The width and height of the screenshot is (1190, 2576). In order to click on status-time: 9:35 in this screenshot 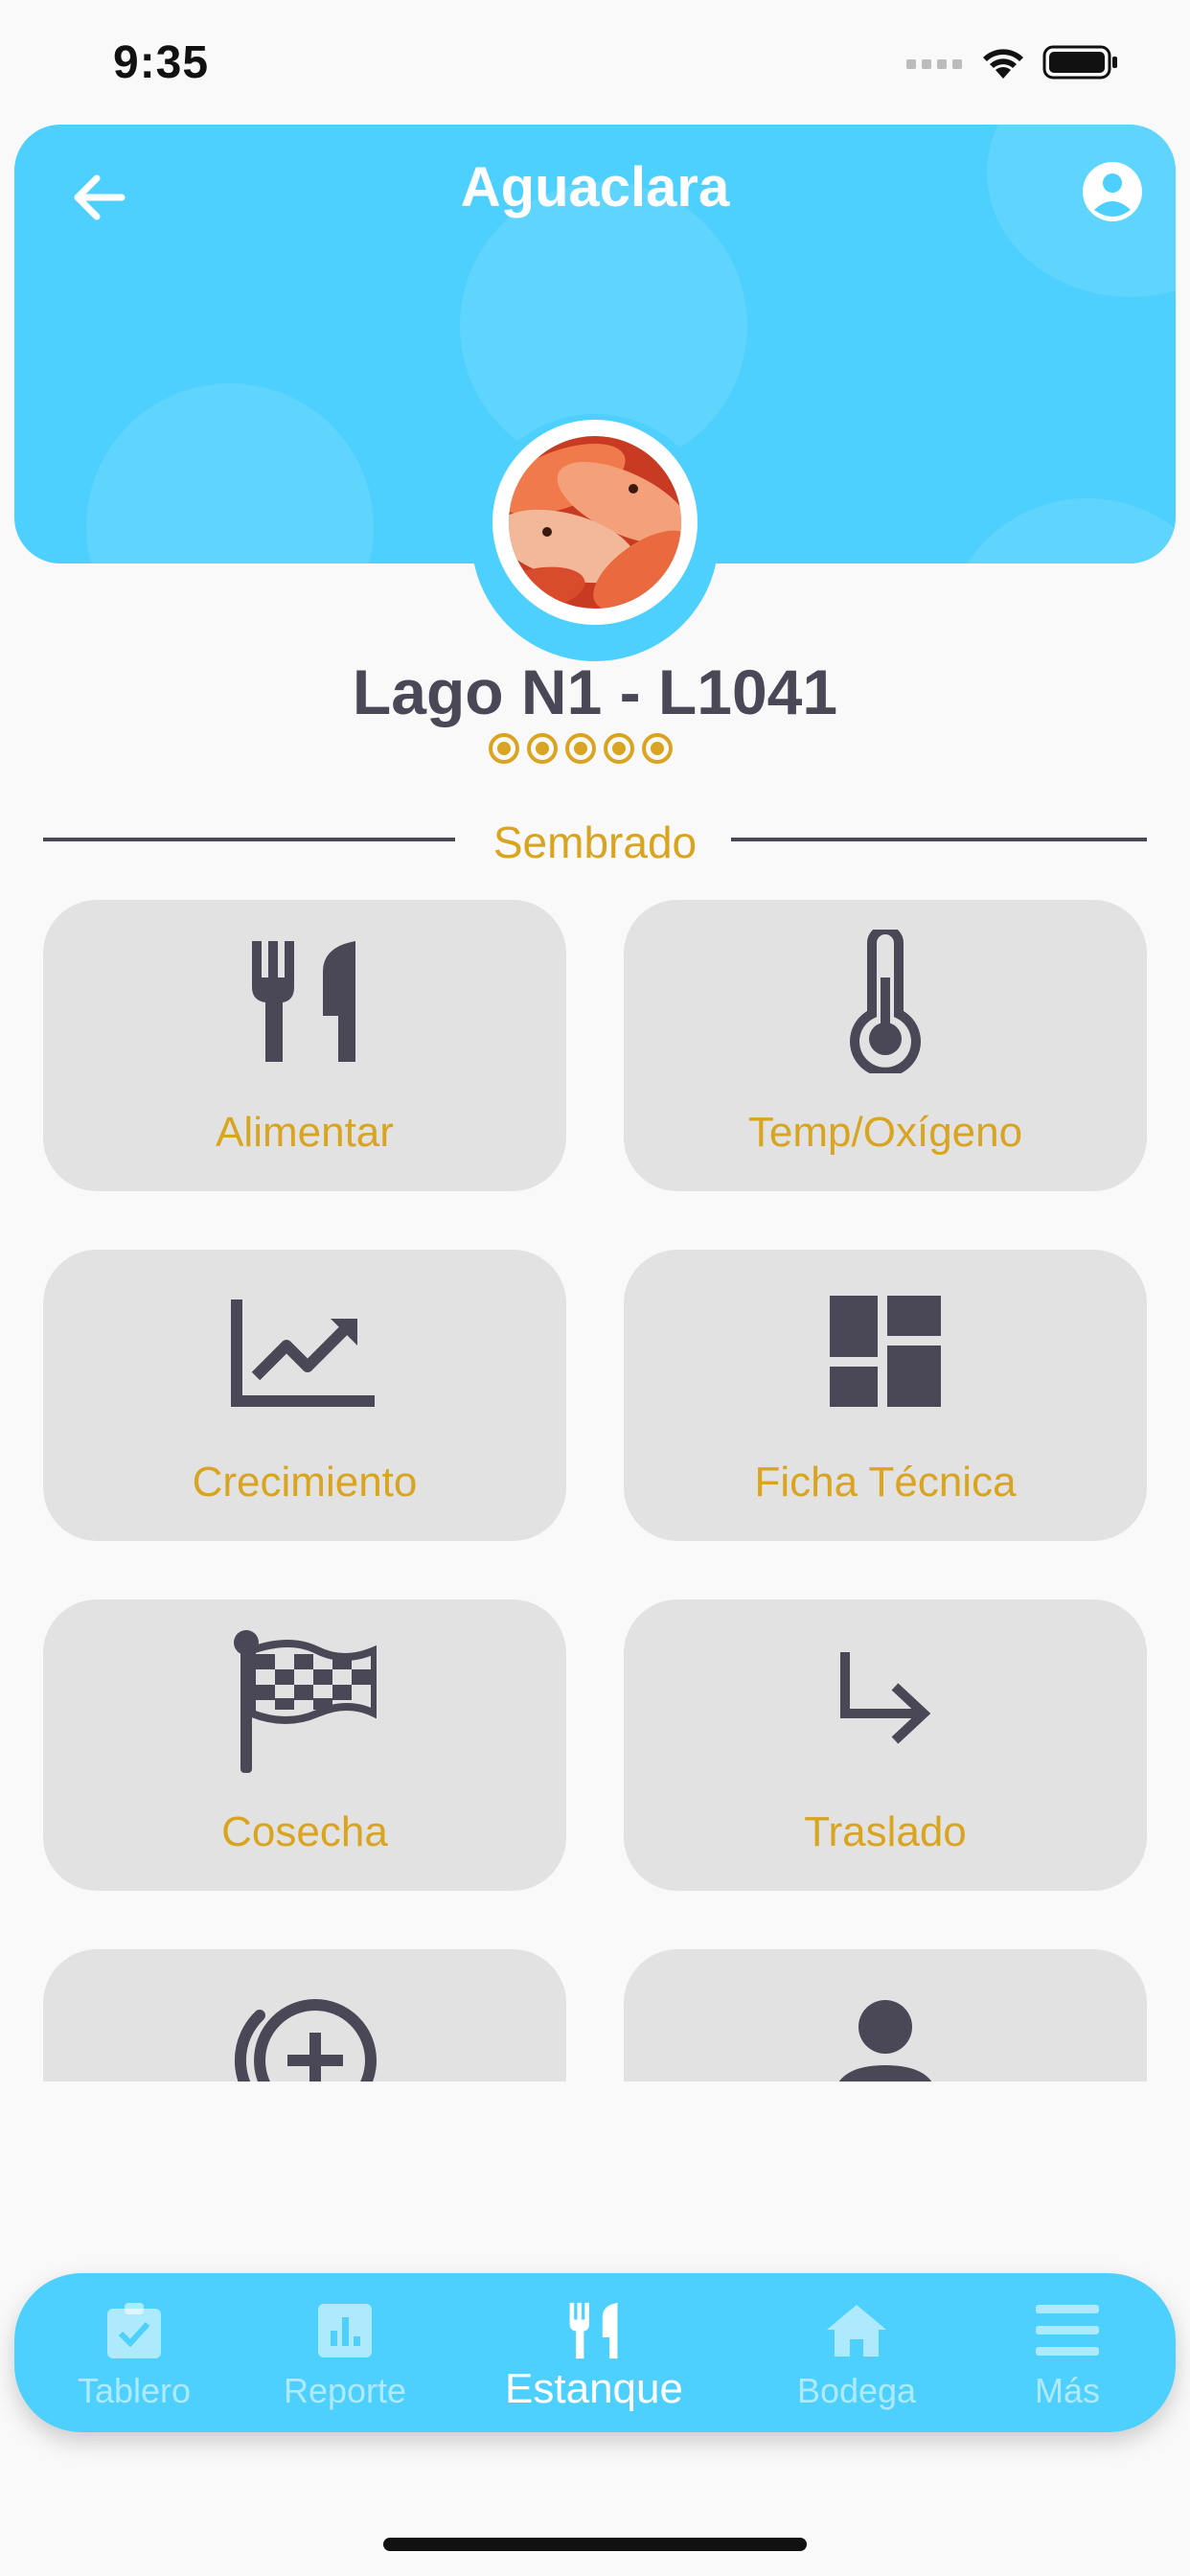, I will do `click(162, 63)`.